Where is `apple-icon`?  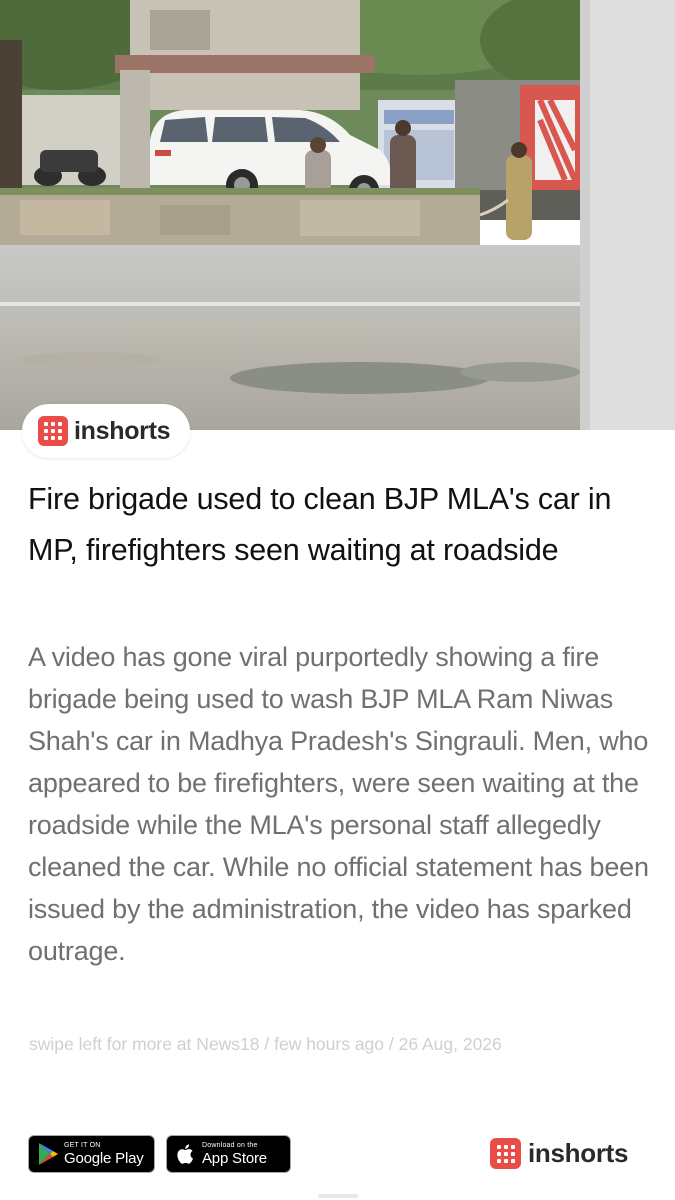
apple-icon is located at coordinates (185, 1154).